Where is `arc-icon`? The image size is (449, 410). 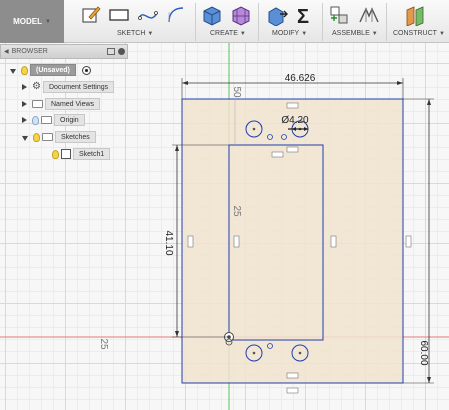
arc-icon is located at coordinates (176, 15).